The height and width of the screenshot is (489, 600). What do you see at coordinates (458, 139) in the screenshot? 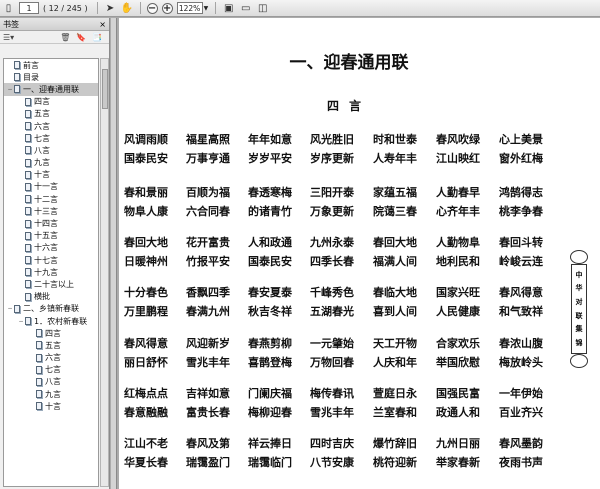
I see `couplet-line: 春风吹绿` at bounding box center [458, 139].